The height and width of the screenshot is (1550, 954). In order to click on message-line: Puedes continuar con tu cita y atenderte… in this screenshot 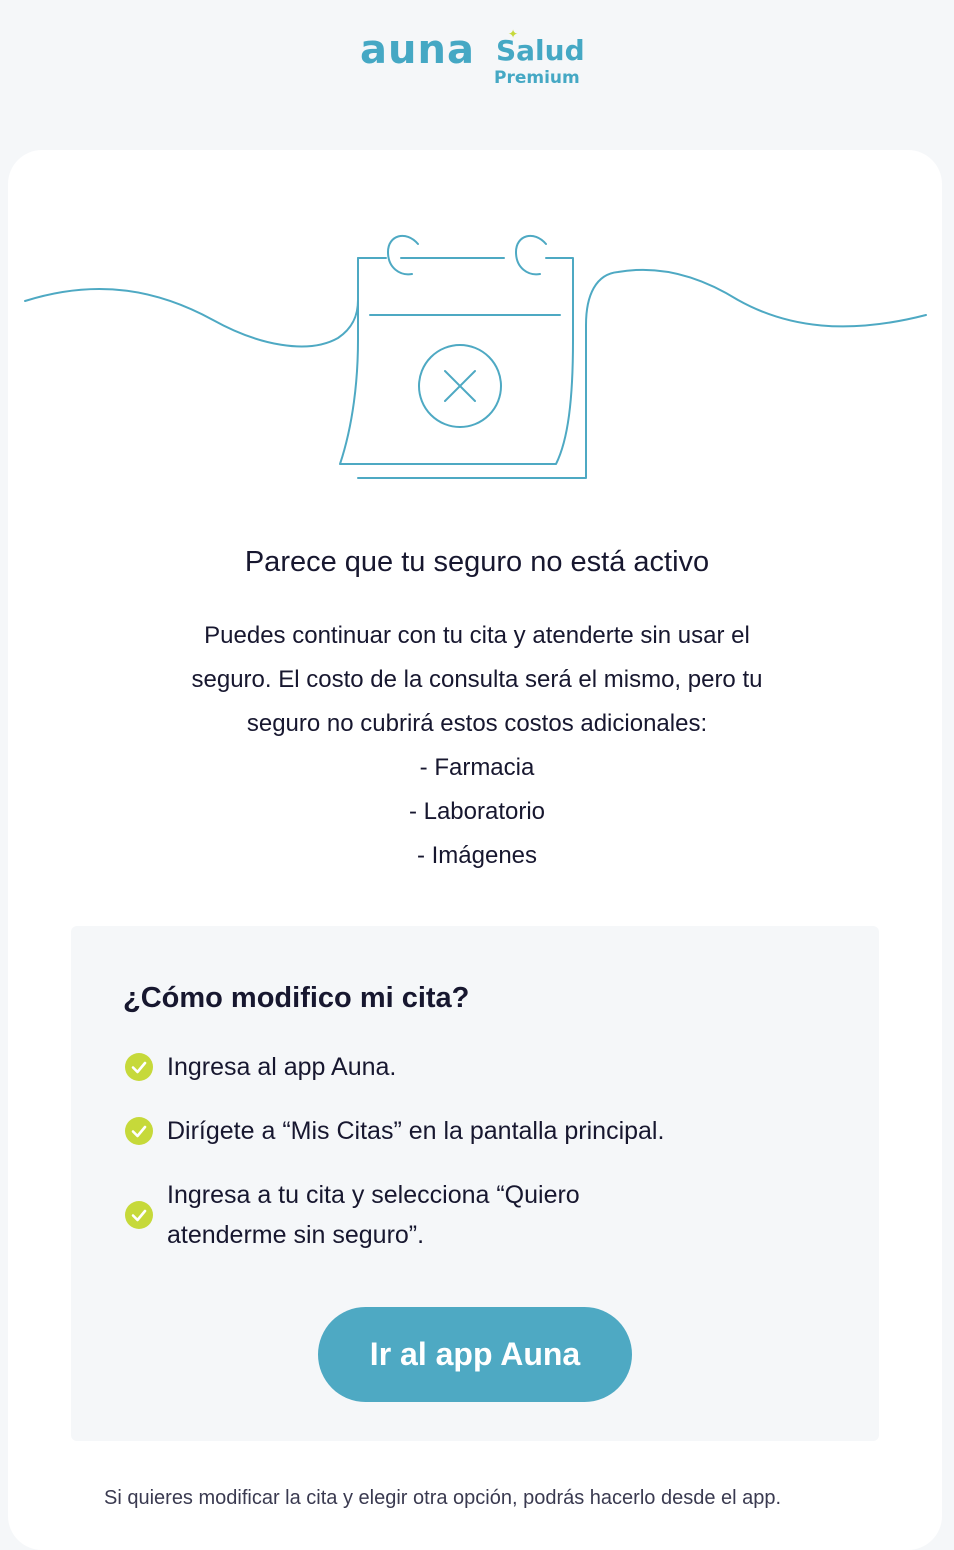, I will do `click(477, 635)`.